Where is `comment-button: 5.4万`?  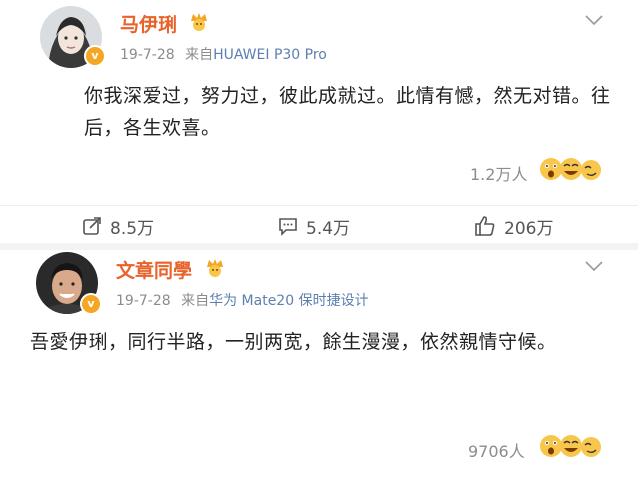
comment-button: 5.4万 is located at coordinates (314, 226).